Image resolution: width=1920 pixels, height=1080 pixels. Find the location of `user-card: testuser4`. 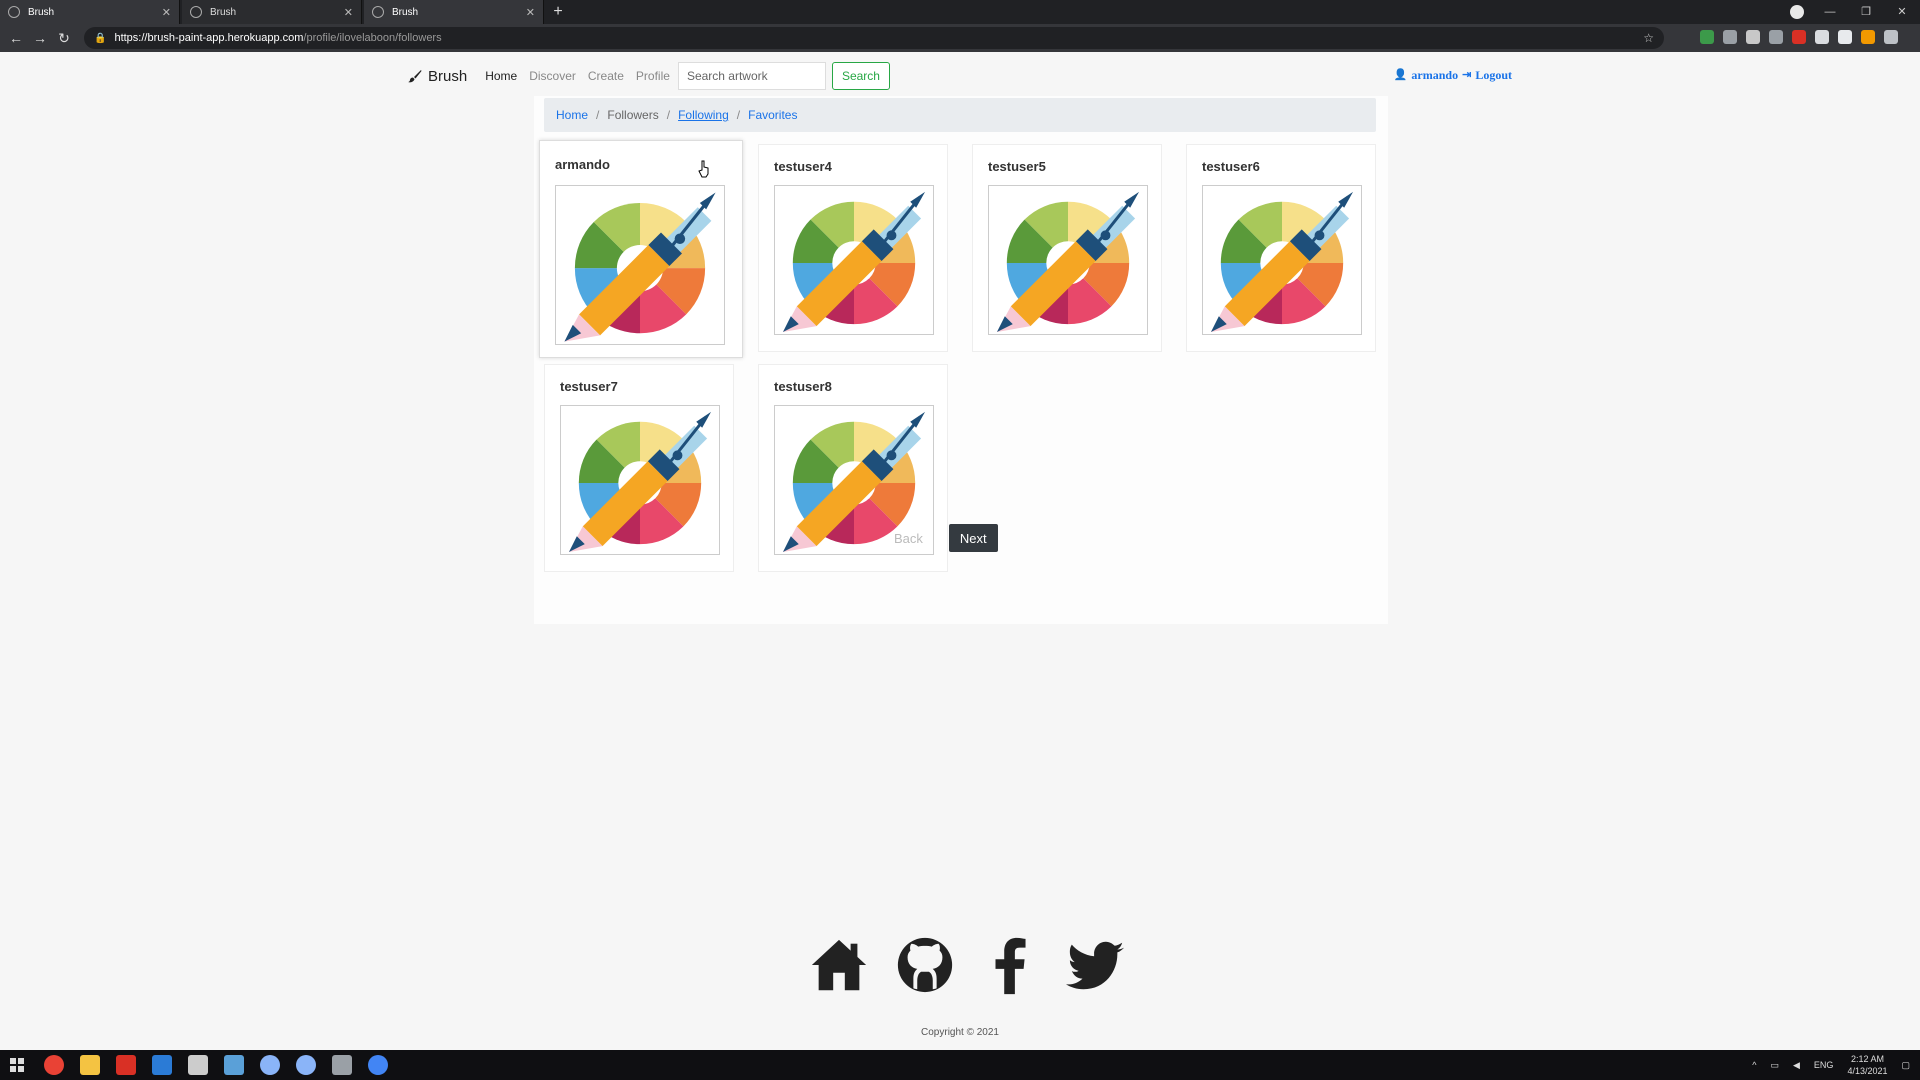

user-card: testuser4 is located at coordinates (853, 248).